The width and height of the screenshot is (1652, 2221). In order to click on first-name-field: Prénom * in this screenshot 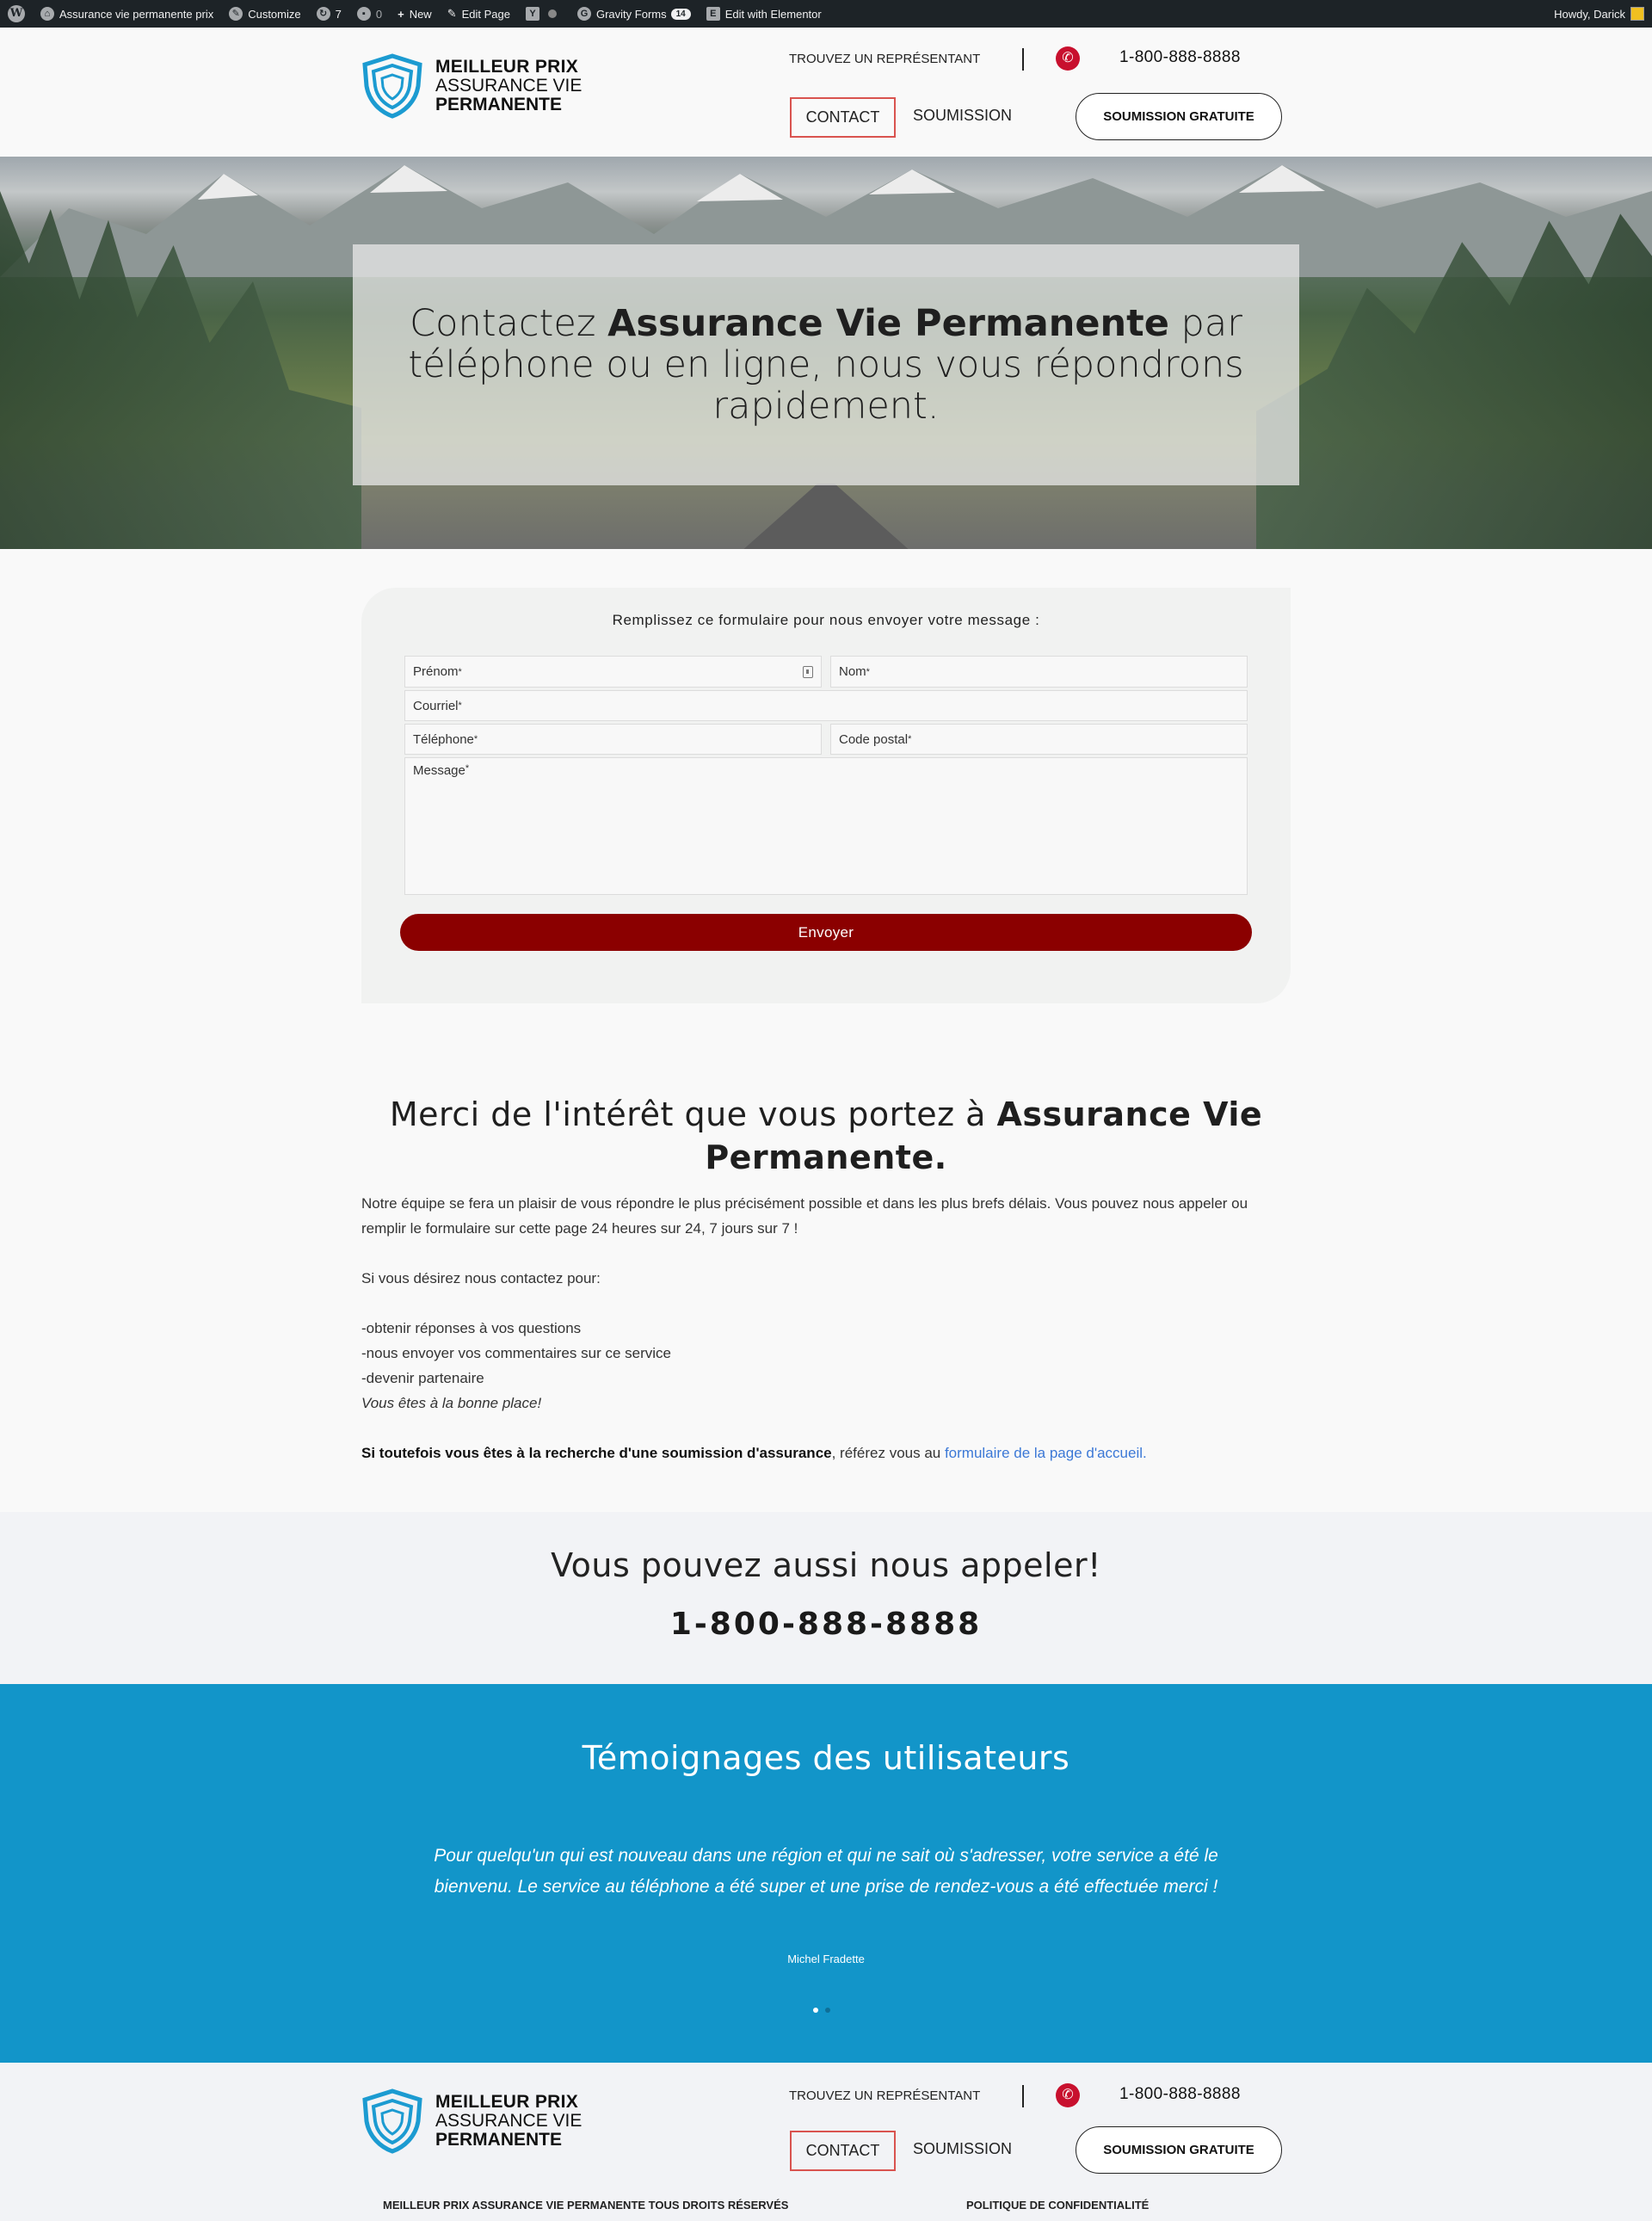, I will do `click(613, 672)`.